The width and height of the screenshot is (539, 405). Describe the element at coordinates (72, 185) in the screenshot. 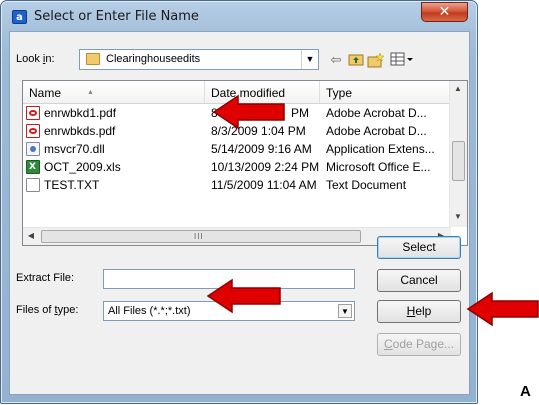

I see `file-name: TEST.TXT` at that location.